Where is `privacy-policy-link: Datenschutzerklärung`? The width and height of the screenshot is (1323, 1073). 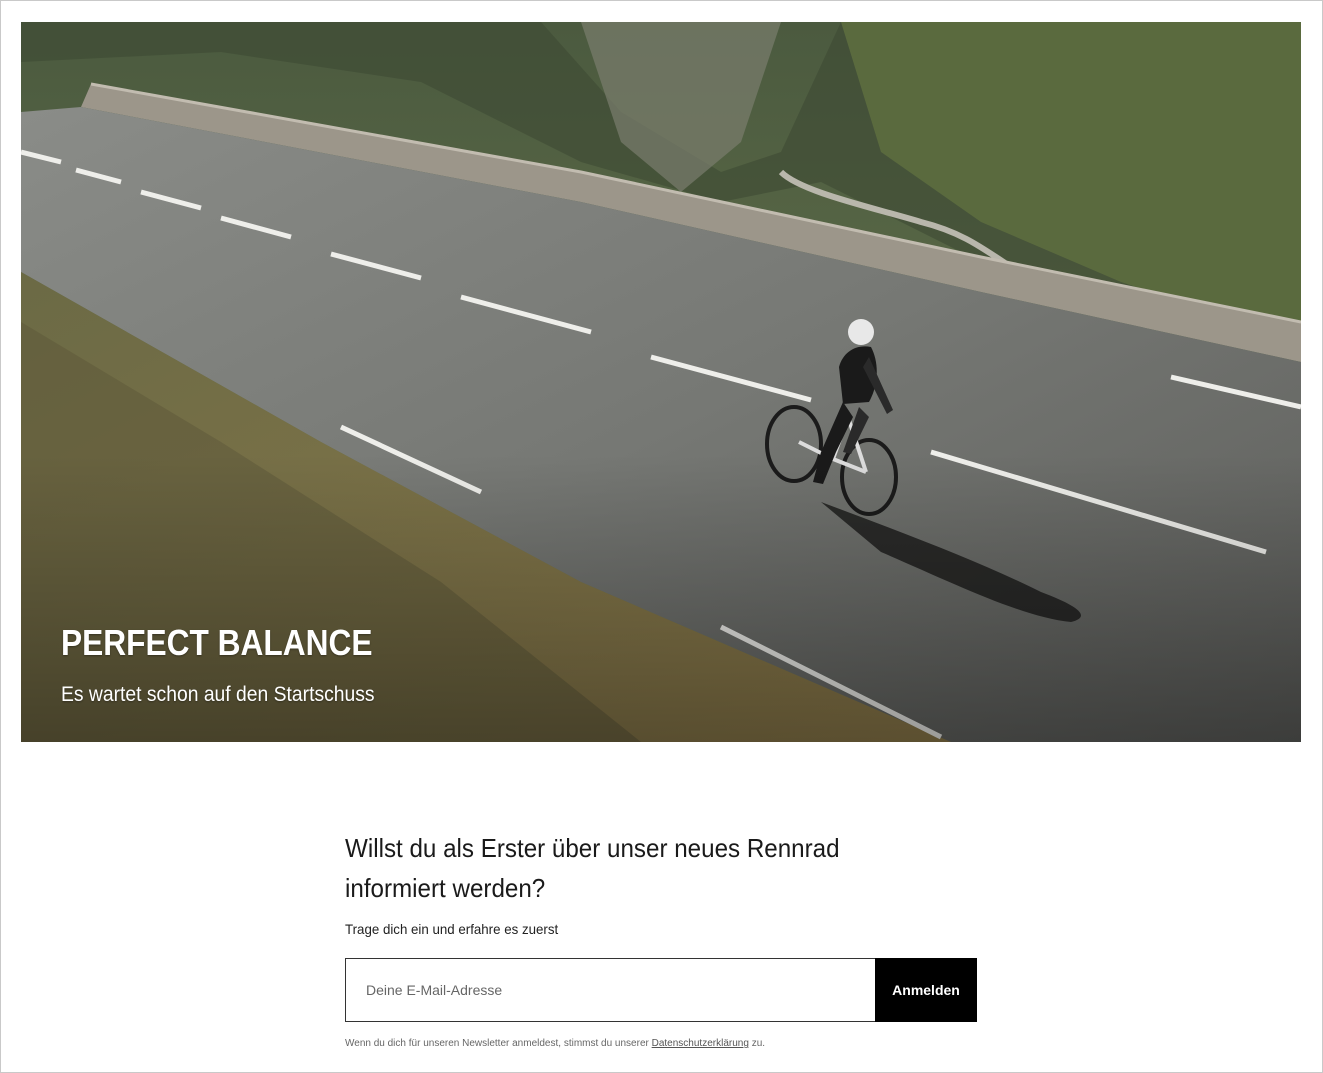
privacy-policy-link: Datenschutzerklärung is located at coordinates (700, 1043).